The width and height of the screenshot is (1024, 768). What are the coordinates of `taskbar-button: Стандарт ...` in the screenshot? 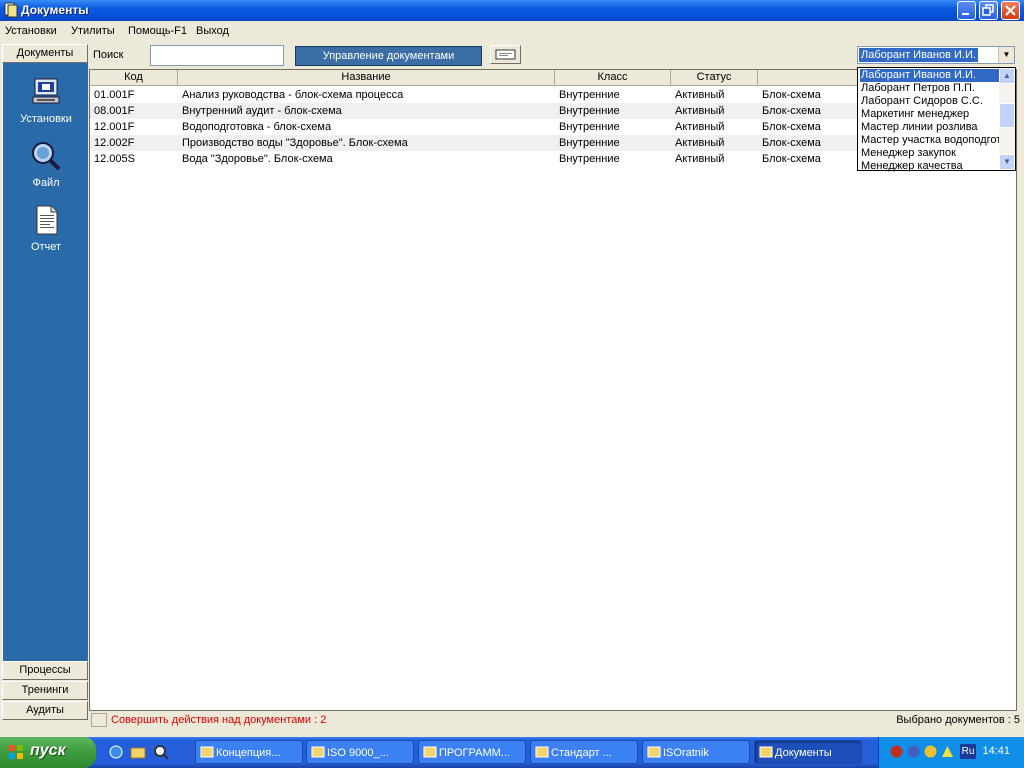 It's located at (584, 752).